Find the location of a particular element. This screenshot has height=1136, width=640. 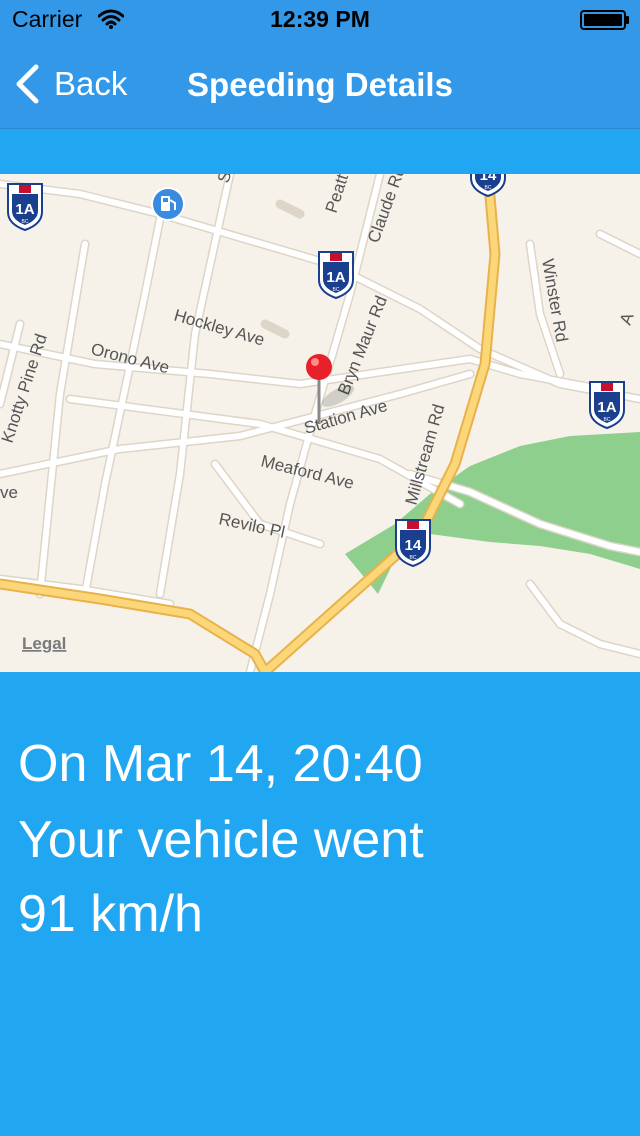

speeding-speed: 91 km/h is located at coordinates (110, 914).